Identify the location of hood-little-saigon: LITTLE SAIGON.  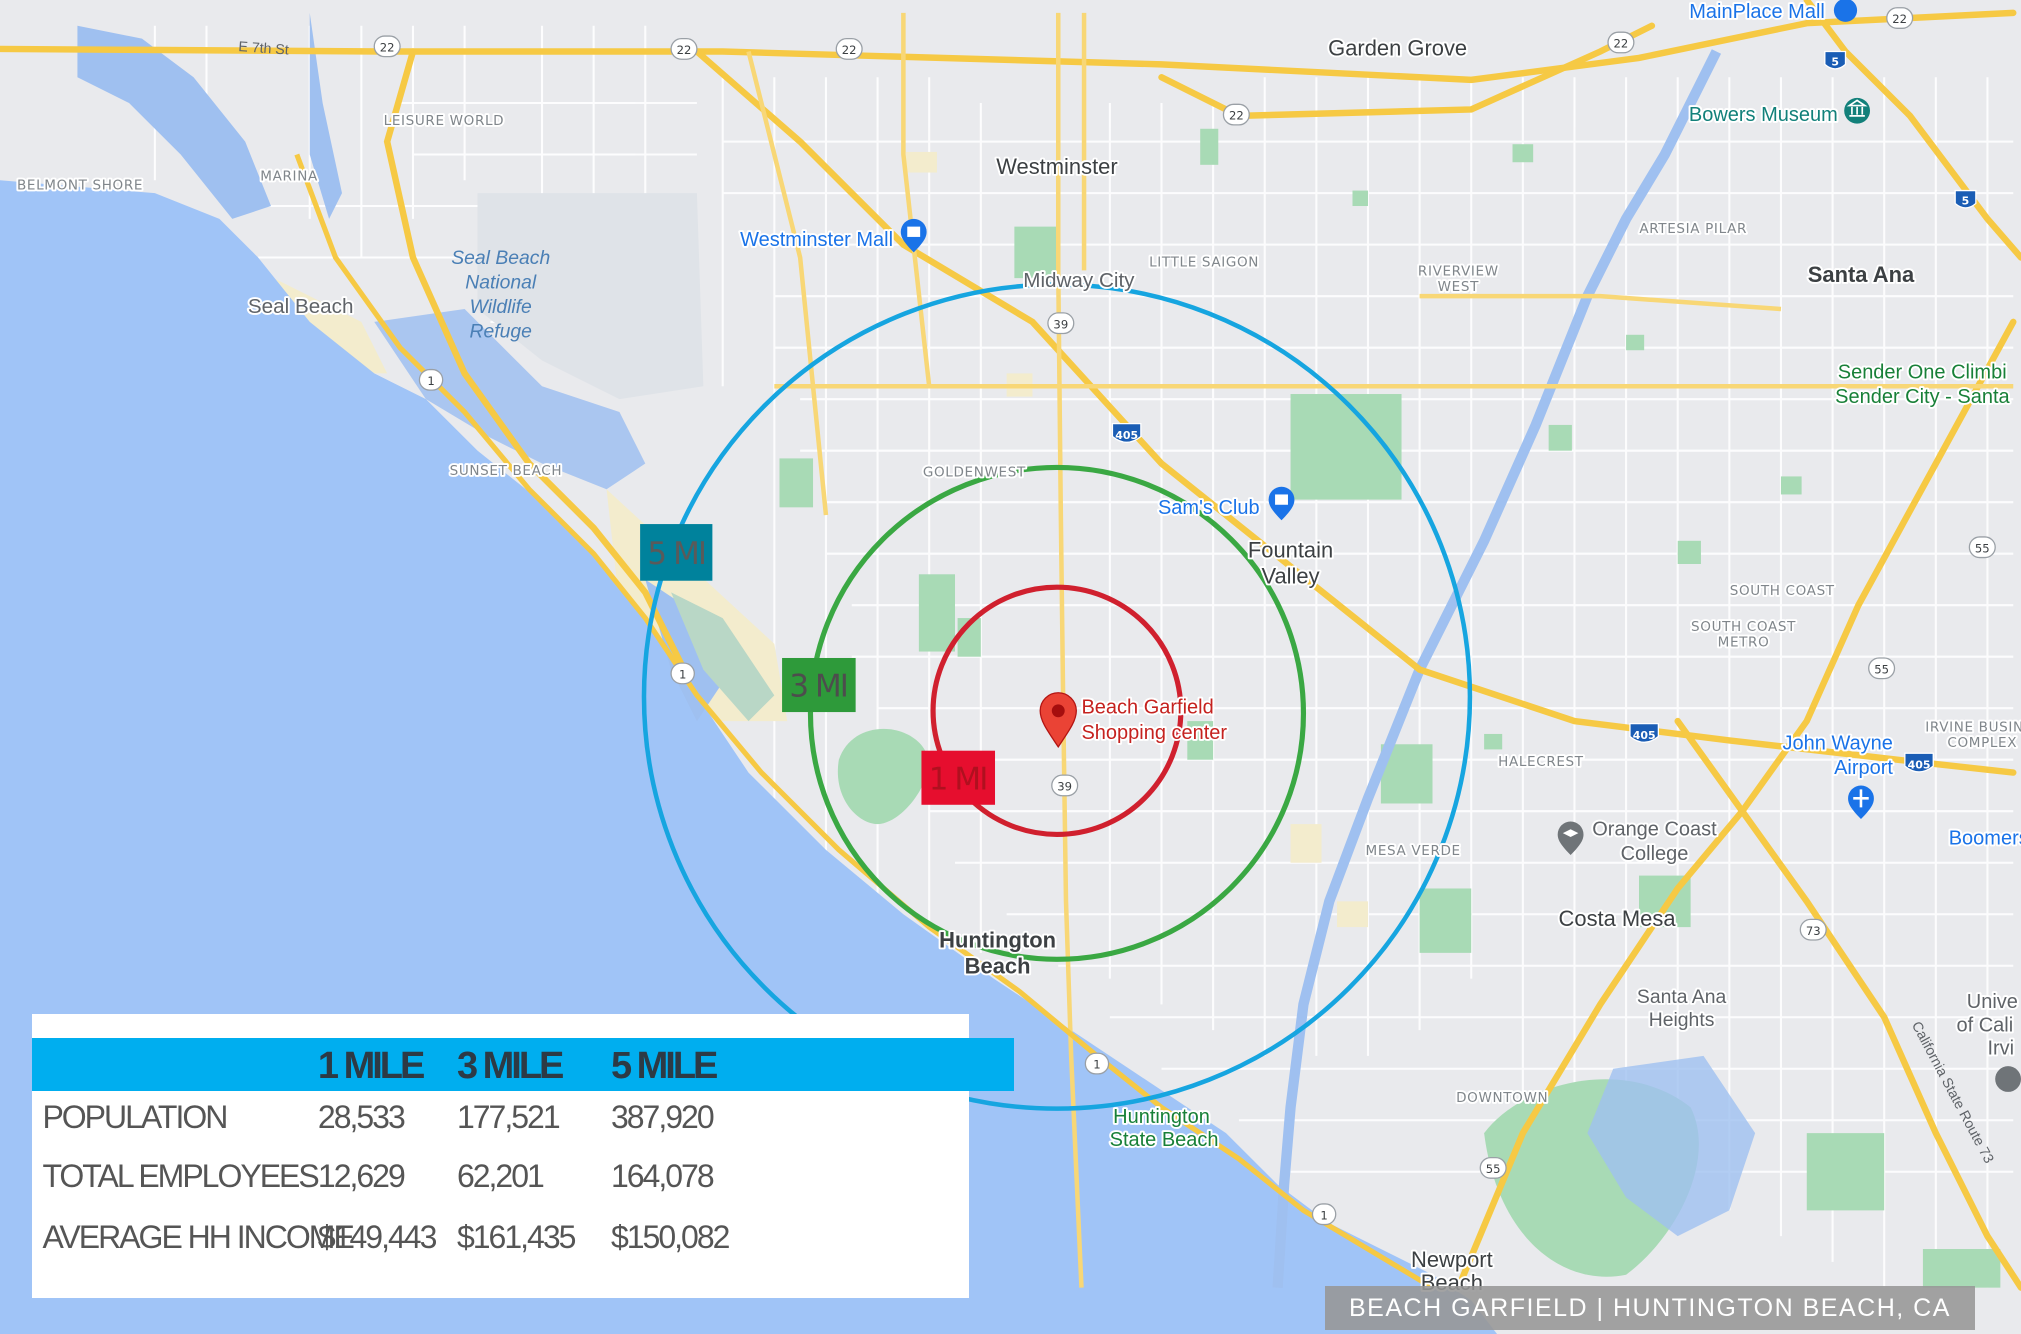
(1204, 263).